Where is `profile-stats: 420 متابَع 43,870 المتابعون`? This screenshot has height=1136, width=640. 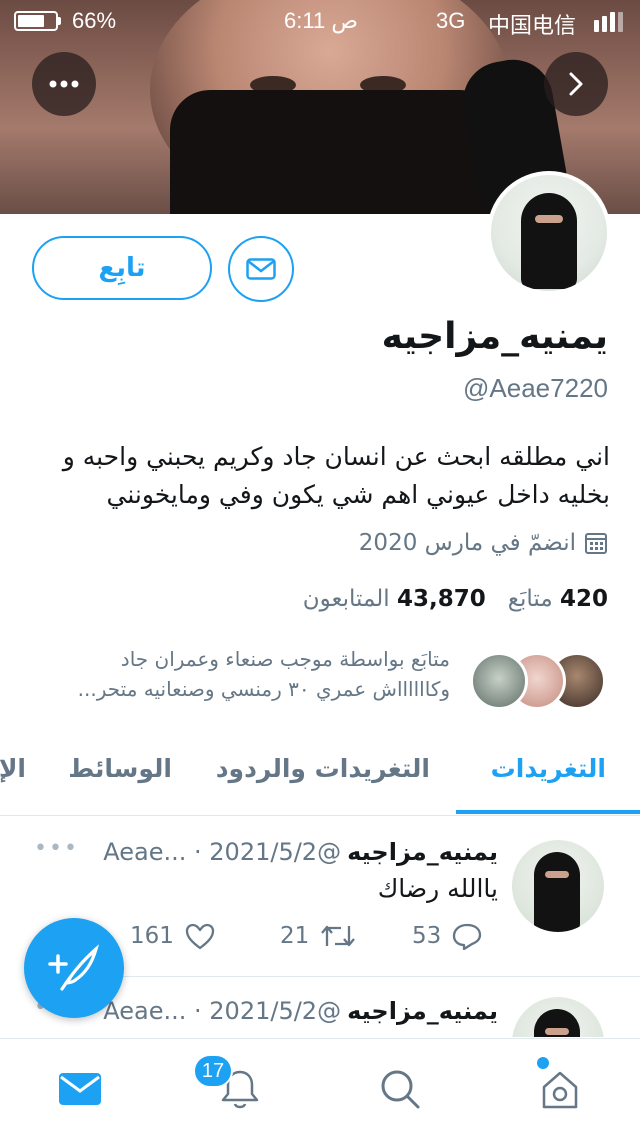 profile-stats: 420 متابَع 43,870 المتابعون is located at coordinates (455, 599).